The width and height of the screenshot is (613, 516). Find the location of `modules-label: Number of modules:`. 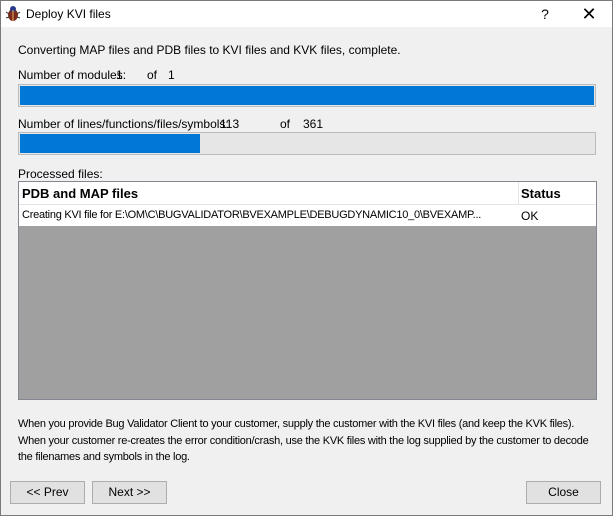

modules-label: Number of modules: is located at coordinates (72, 75).